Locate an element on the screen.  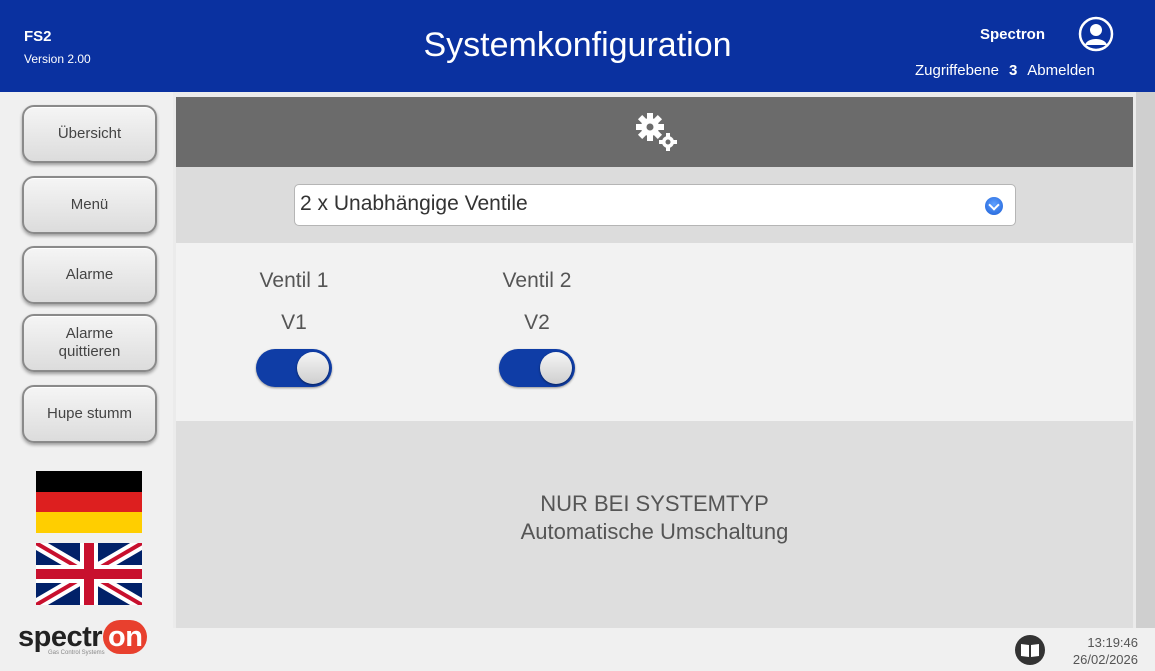
mute-horn-button-label: Hupe stumm is located at coordinates (89, 413).